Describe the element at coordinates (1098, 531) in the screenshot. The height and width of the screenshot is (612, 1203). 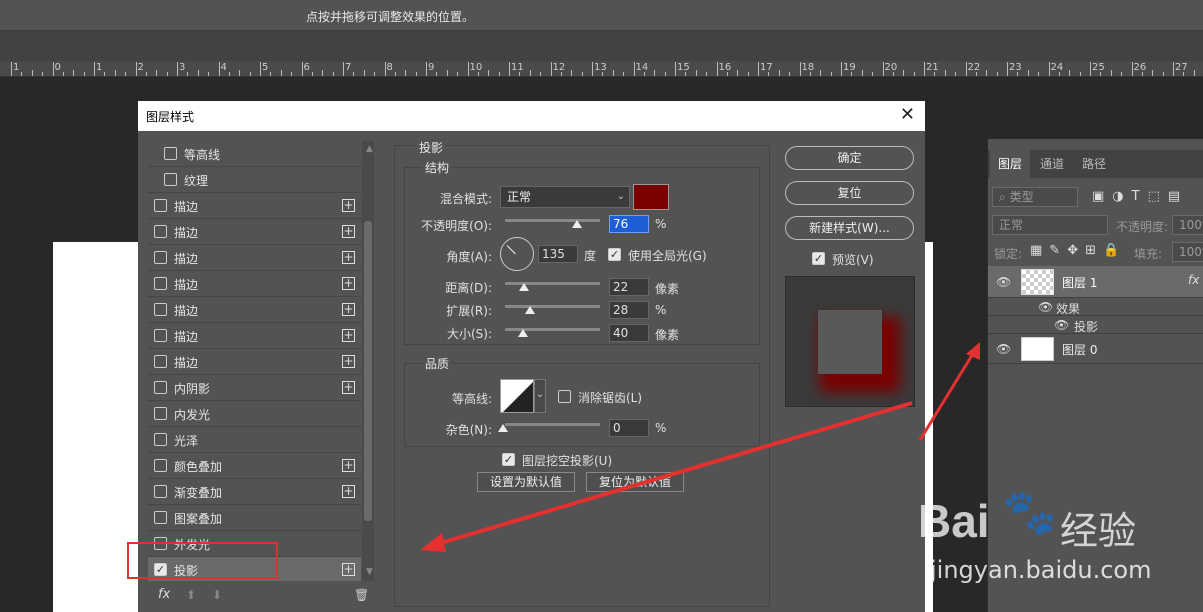
I see `watermark-brand-right: 经验` at that location.